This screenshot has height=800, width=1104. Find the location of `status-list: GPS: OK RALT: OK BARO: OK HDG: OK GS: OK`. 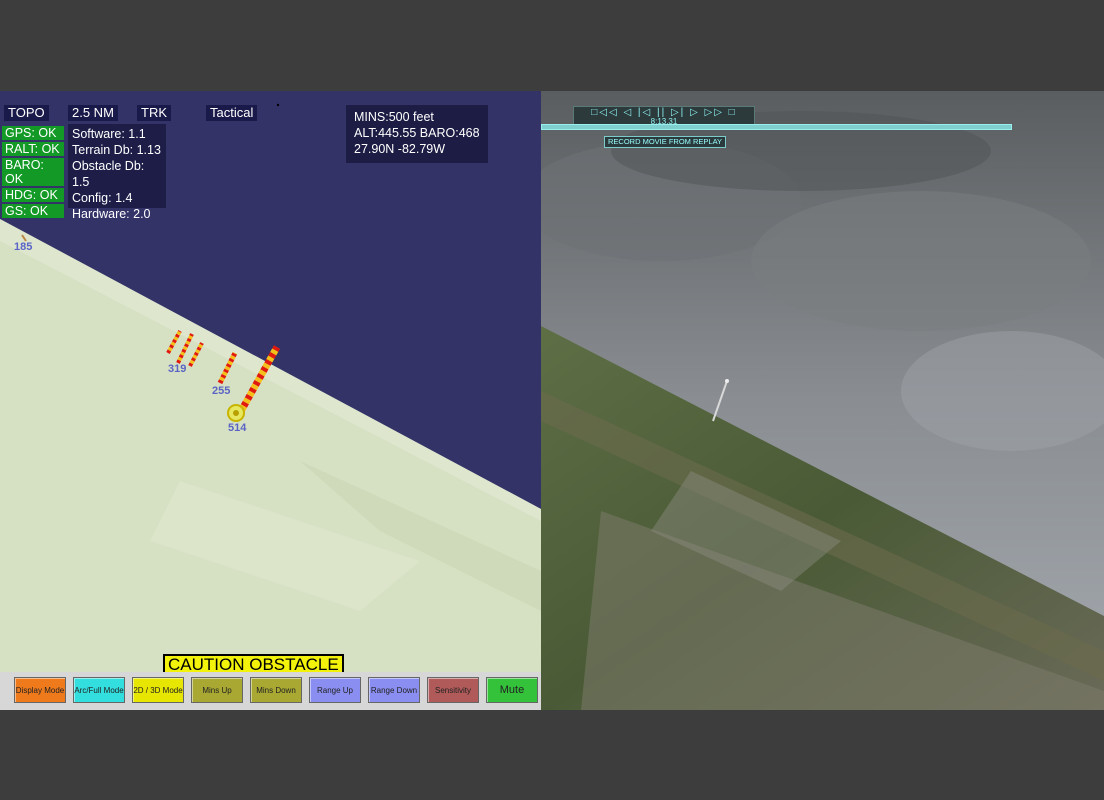

status-list: GPS: OK RALT: OK BARO: OK HDG: OK GS: OK is located at coordinates (33, 173).